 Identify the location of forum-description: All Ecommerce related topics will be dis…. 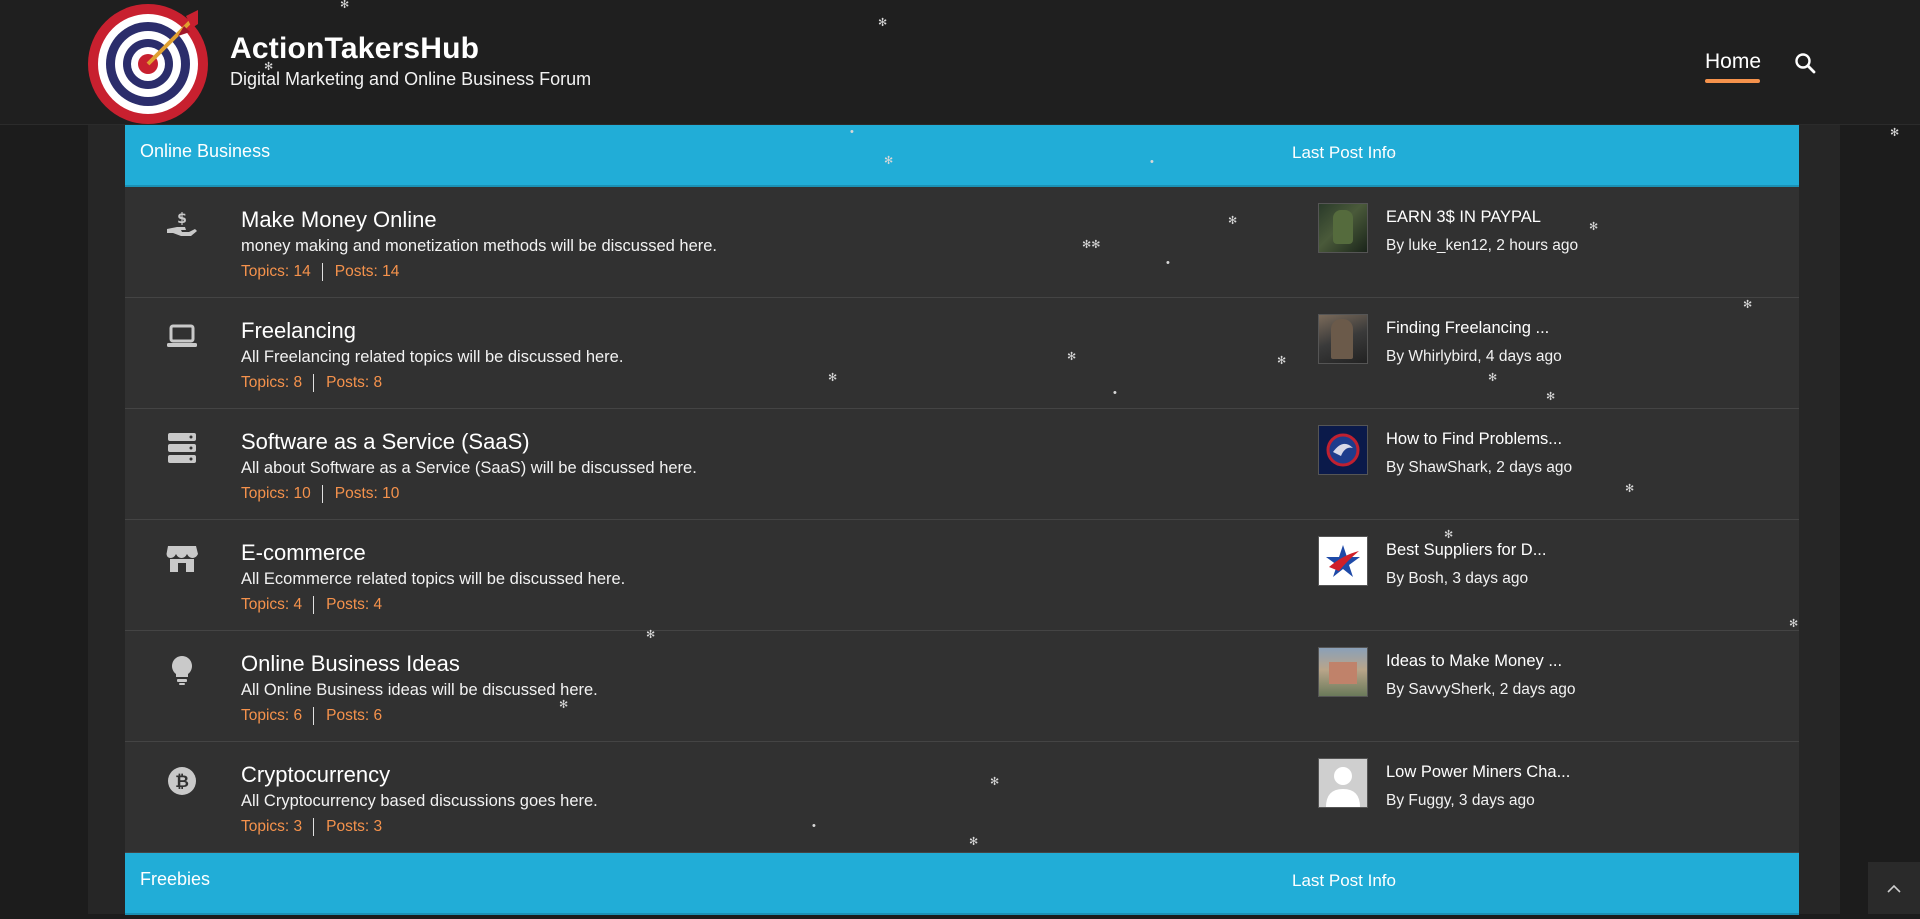
(433, 579).